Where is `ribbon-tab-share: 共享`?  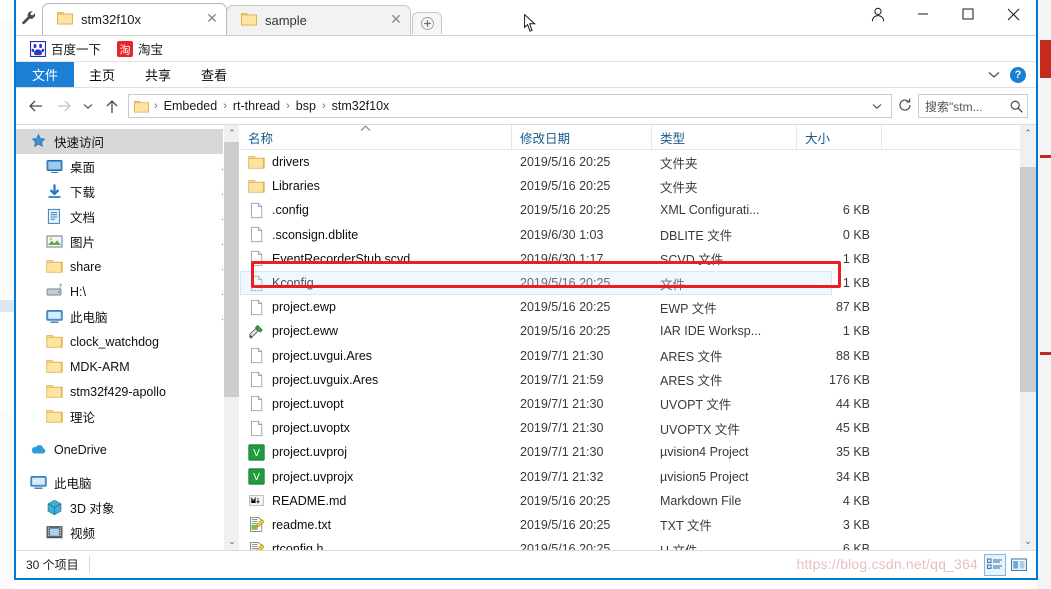
ribbon-tab-share: 共享 is located at coordinates (158, 74).